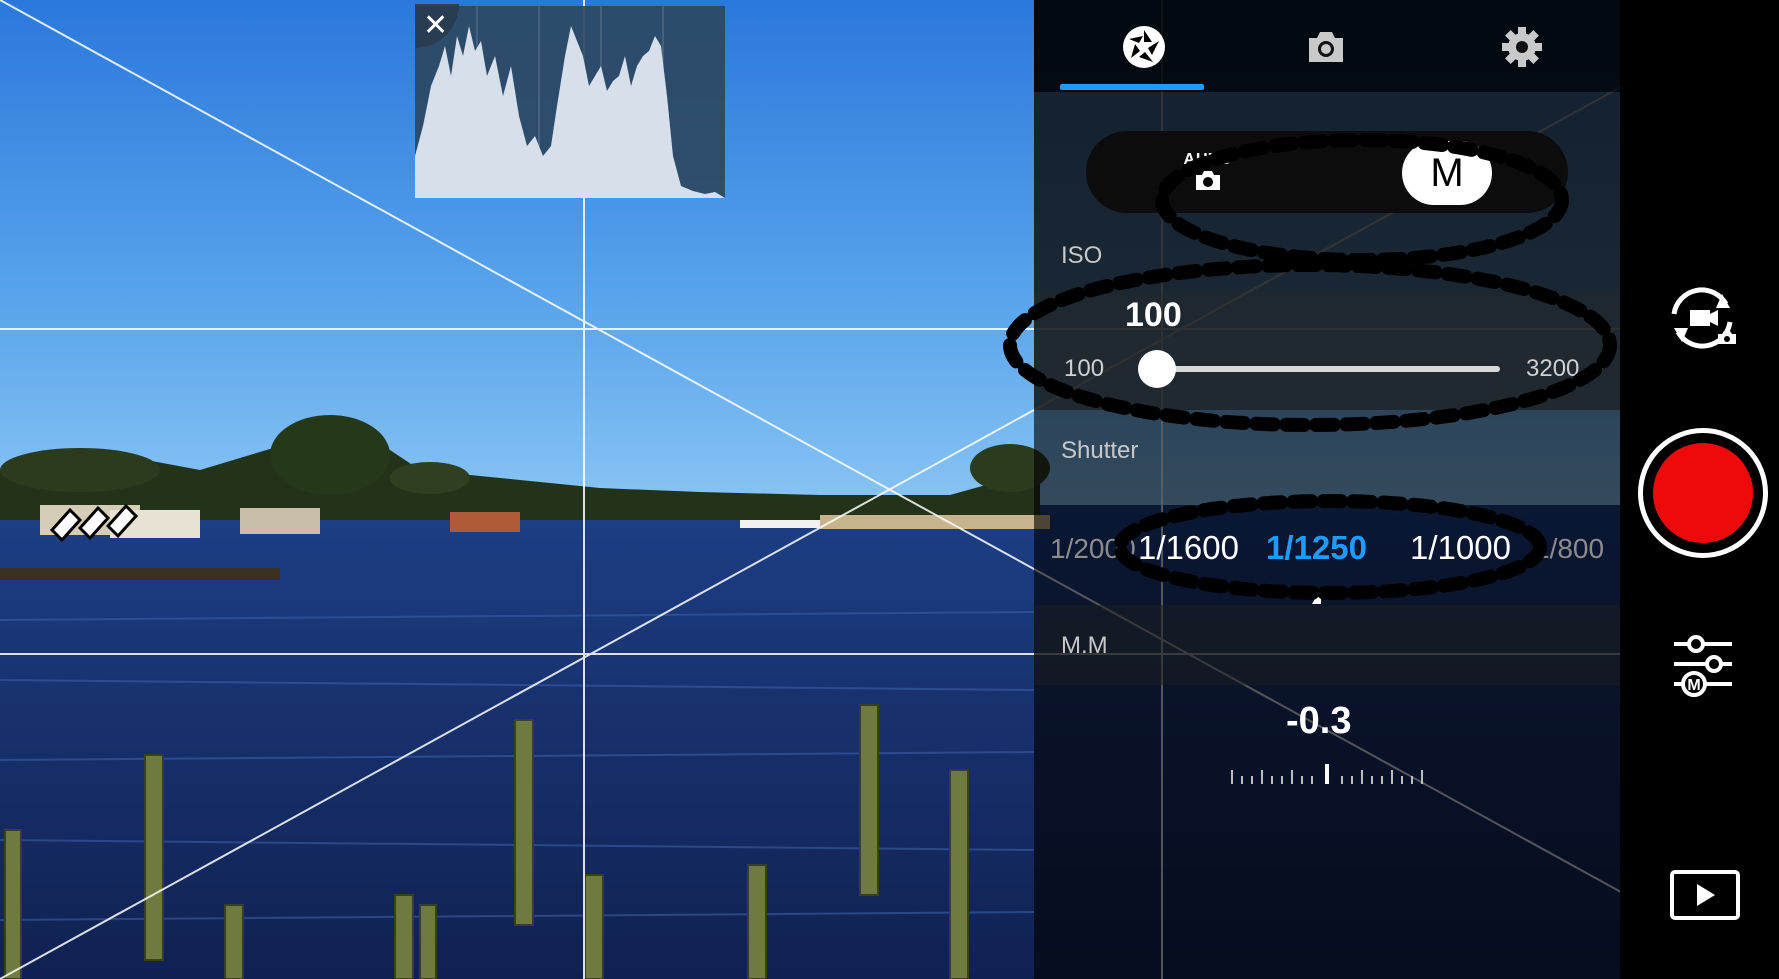 The width and height of the screenshot is (1779, 979). I want to click on iso-row-bg, so click(1327, 351).